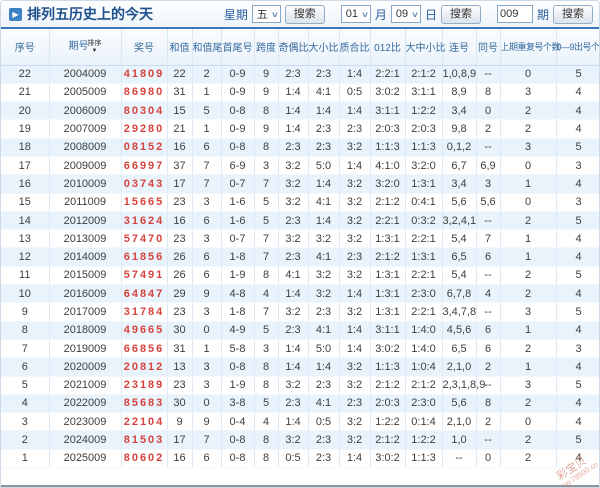 The width and height of the screenshot is (600, 488). What do you see at coordinates (424, 184) in the screenshot?
I see `cell-big-mid-small-ratio: 1:3:1` at bounding box center [424, 184].